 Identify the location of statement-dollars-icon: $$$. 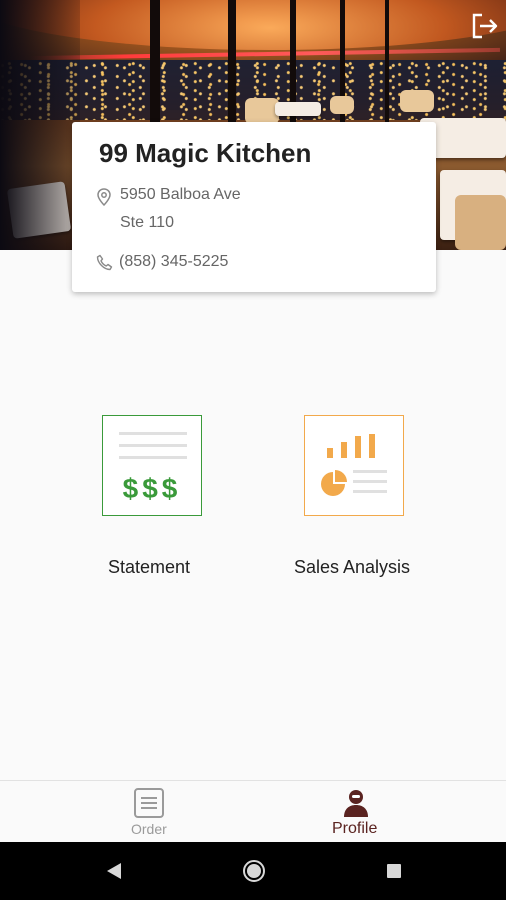
(152, 465).